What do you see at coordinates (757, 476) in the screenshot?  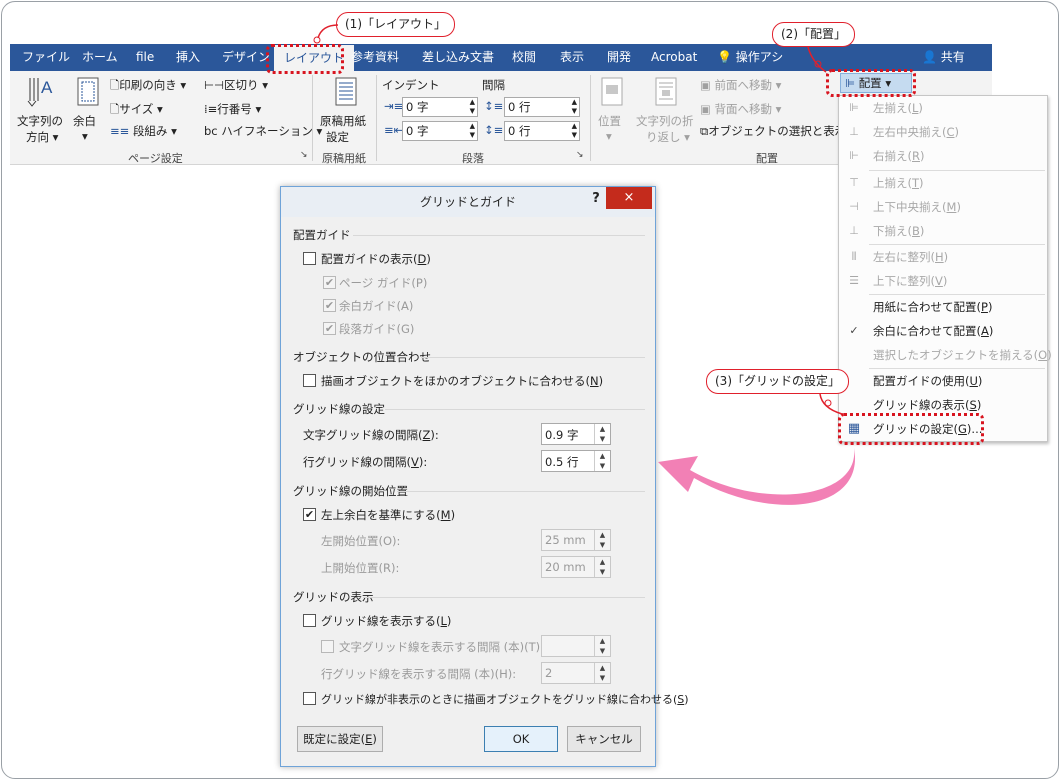 I see `pink-arrow-icon` at bounding box center [757, 476].